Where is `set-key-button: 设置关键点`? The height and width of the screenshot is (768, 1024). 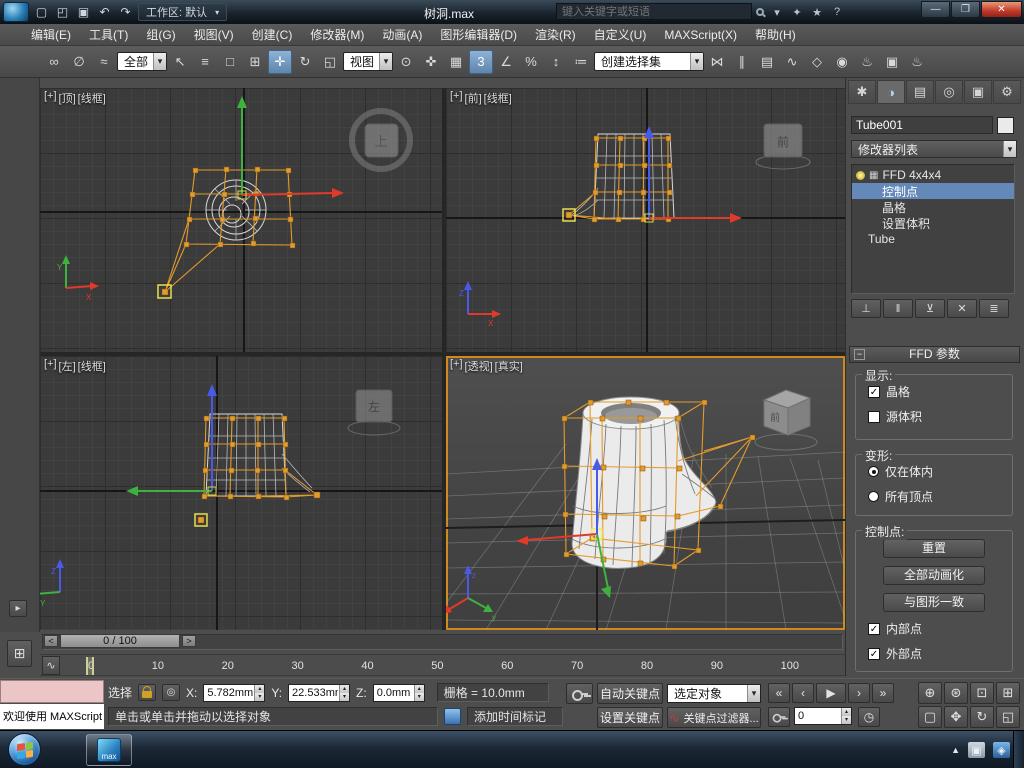
set-key-button: 设置关键点 is located at coordinates (630, 717).